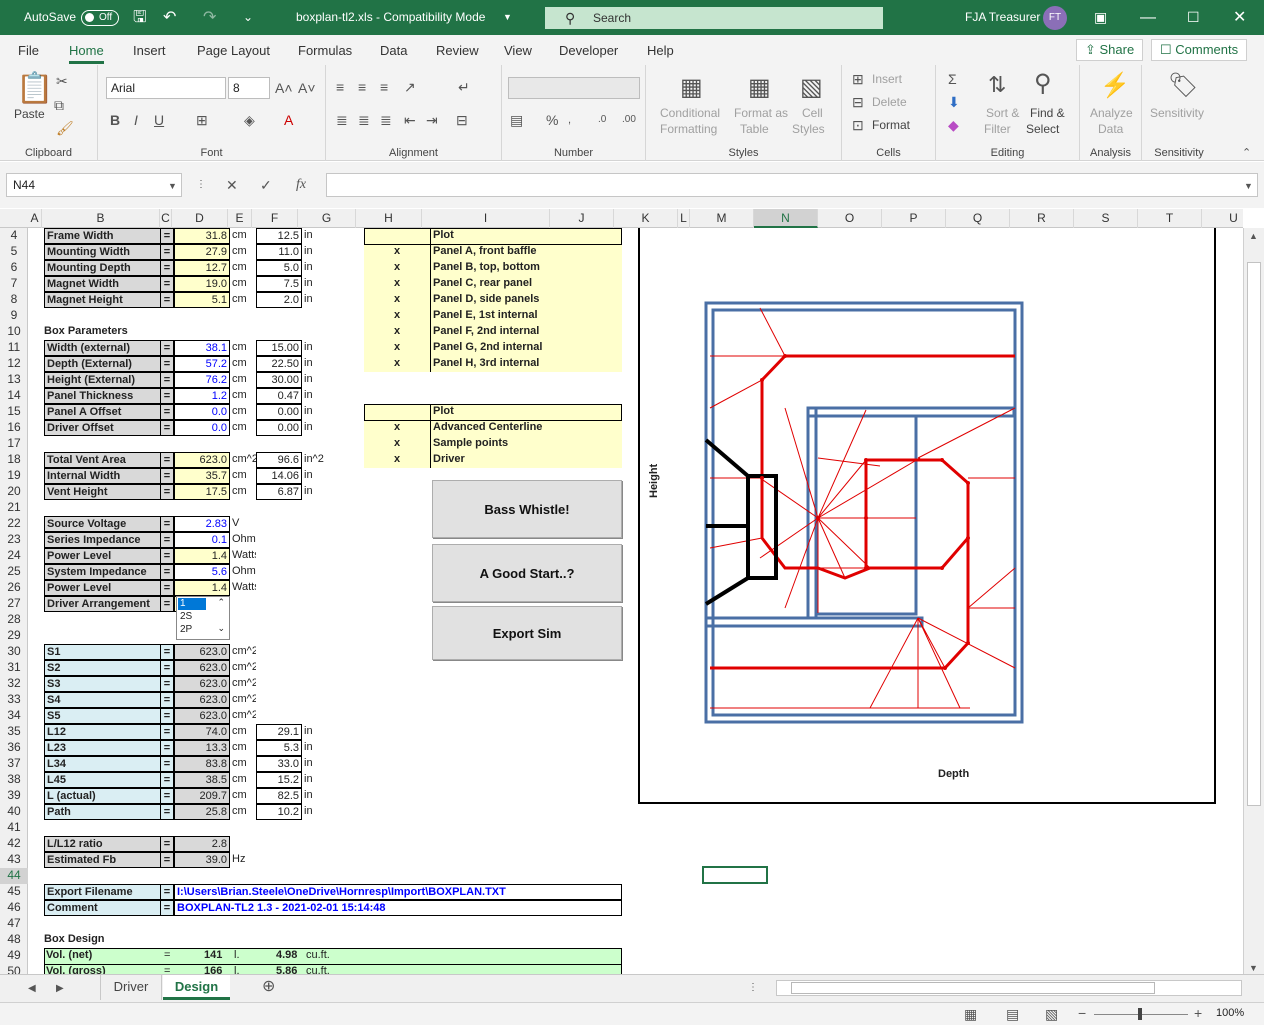 The image size is (1264, 1025). I want to click on delete-cells-label: Delete, so click(889, 102).